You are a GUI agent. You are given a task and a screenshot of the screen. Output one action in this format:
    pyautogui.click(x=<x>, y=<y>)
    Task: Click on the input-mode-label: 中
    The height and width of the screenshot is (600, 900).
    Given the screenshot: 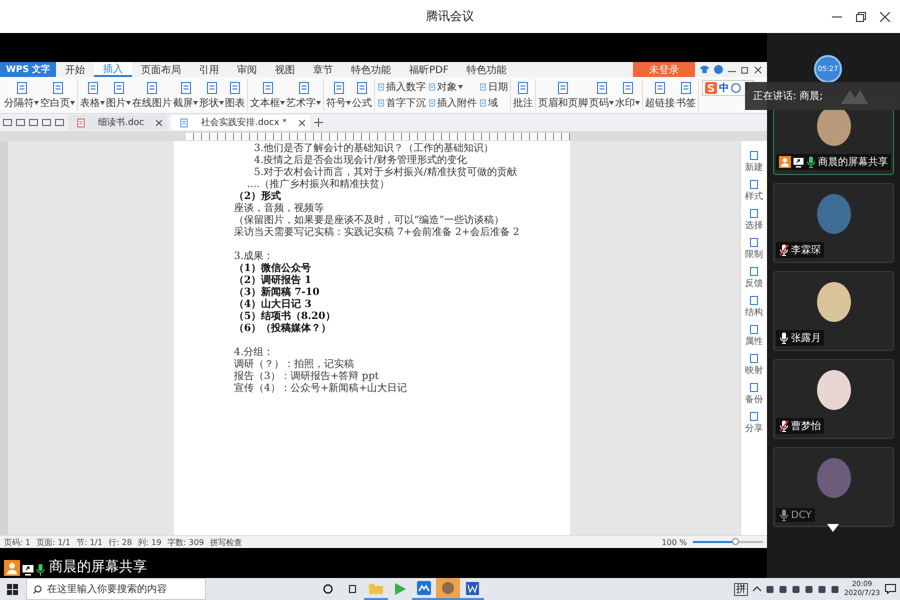 What is the action you would take?
    pyautogui.click(x=724, y=88)
    